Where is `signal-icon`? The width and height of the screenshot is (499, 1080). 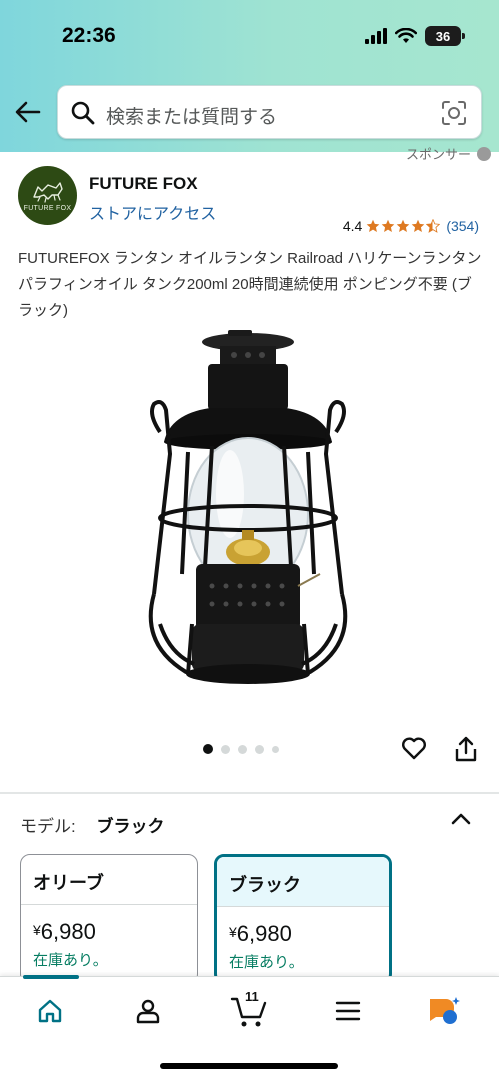
signal-icon is located at coordinates (376, 36).